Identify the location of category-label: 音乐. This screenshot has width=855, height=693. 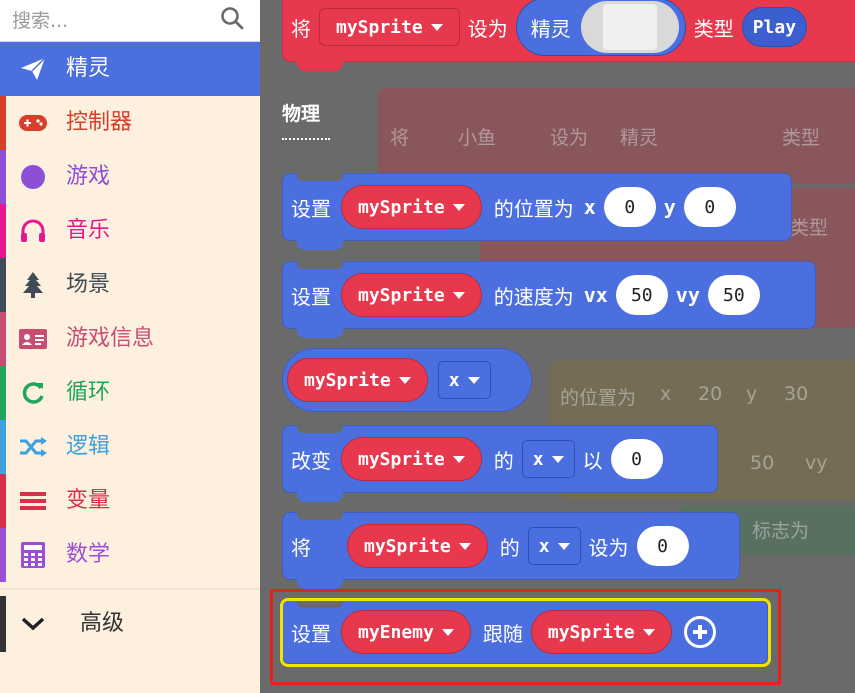
(88, 230).